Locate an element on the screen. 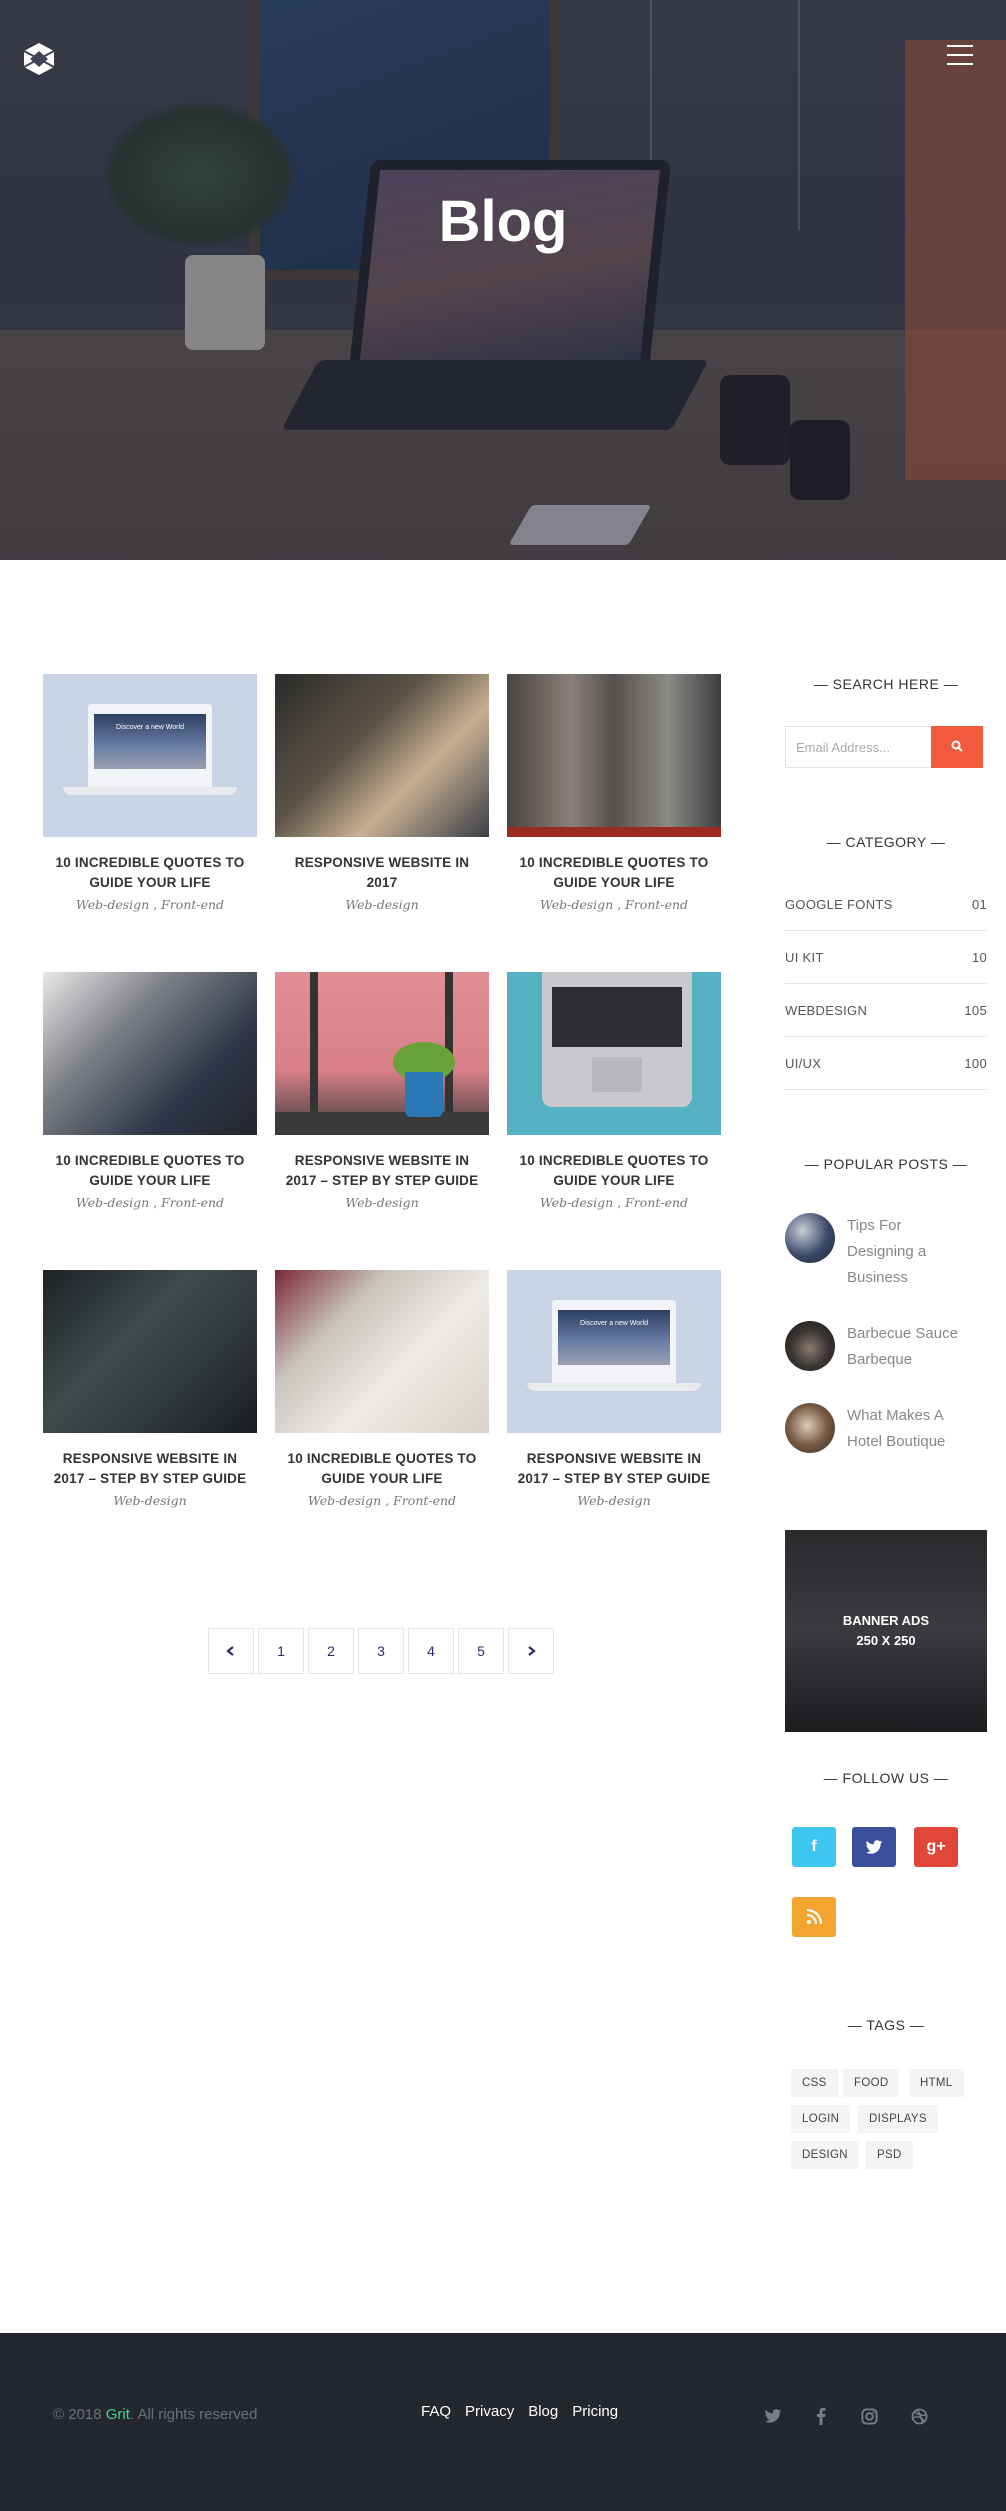  footer-twitter-link is located at coordinates (773, 2416).